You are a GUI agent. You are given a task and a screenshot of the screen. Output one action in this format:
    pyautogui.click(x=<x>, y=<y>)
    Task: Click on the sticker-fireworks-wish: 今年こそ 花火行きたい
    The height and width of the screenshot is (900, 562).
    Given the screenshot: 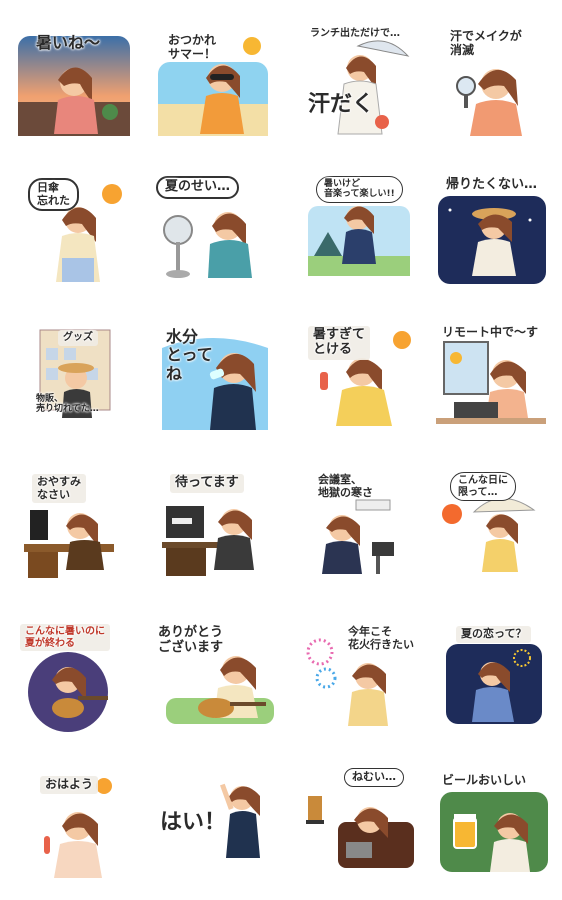 What is the action you would take?
    pyautogui.click(x=359, y=673)
    